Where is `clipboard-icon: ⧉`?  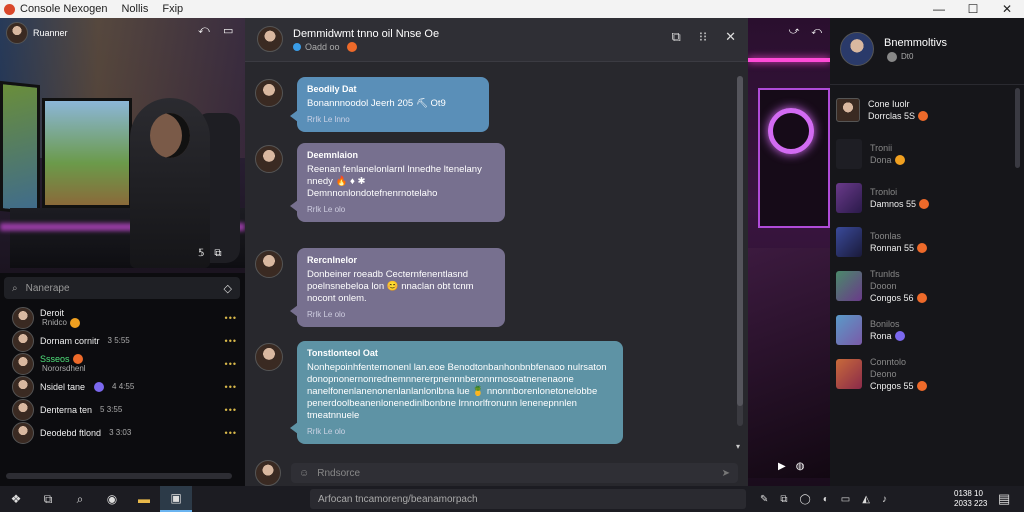 clipboard-icon: ⧉ is located at coordinates (783, 499).